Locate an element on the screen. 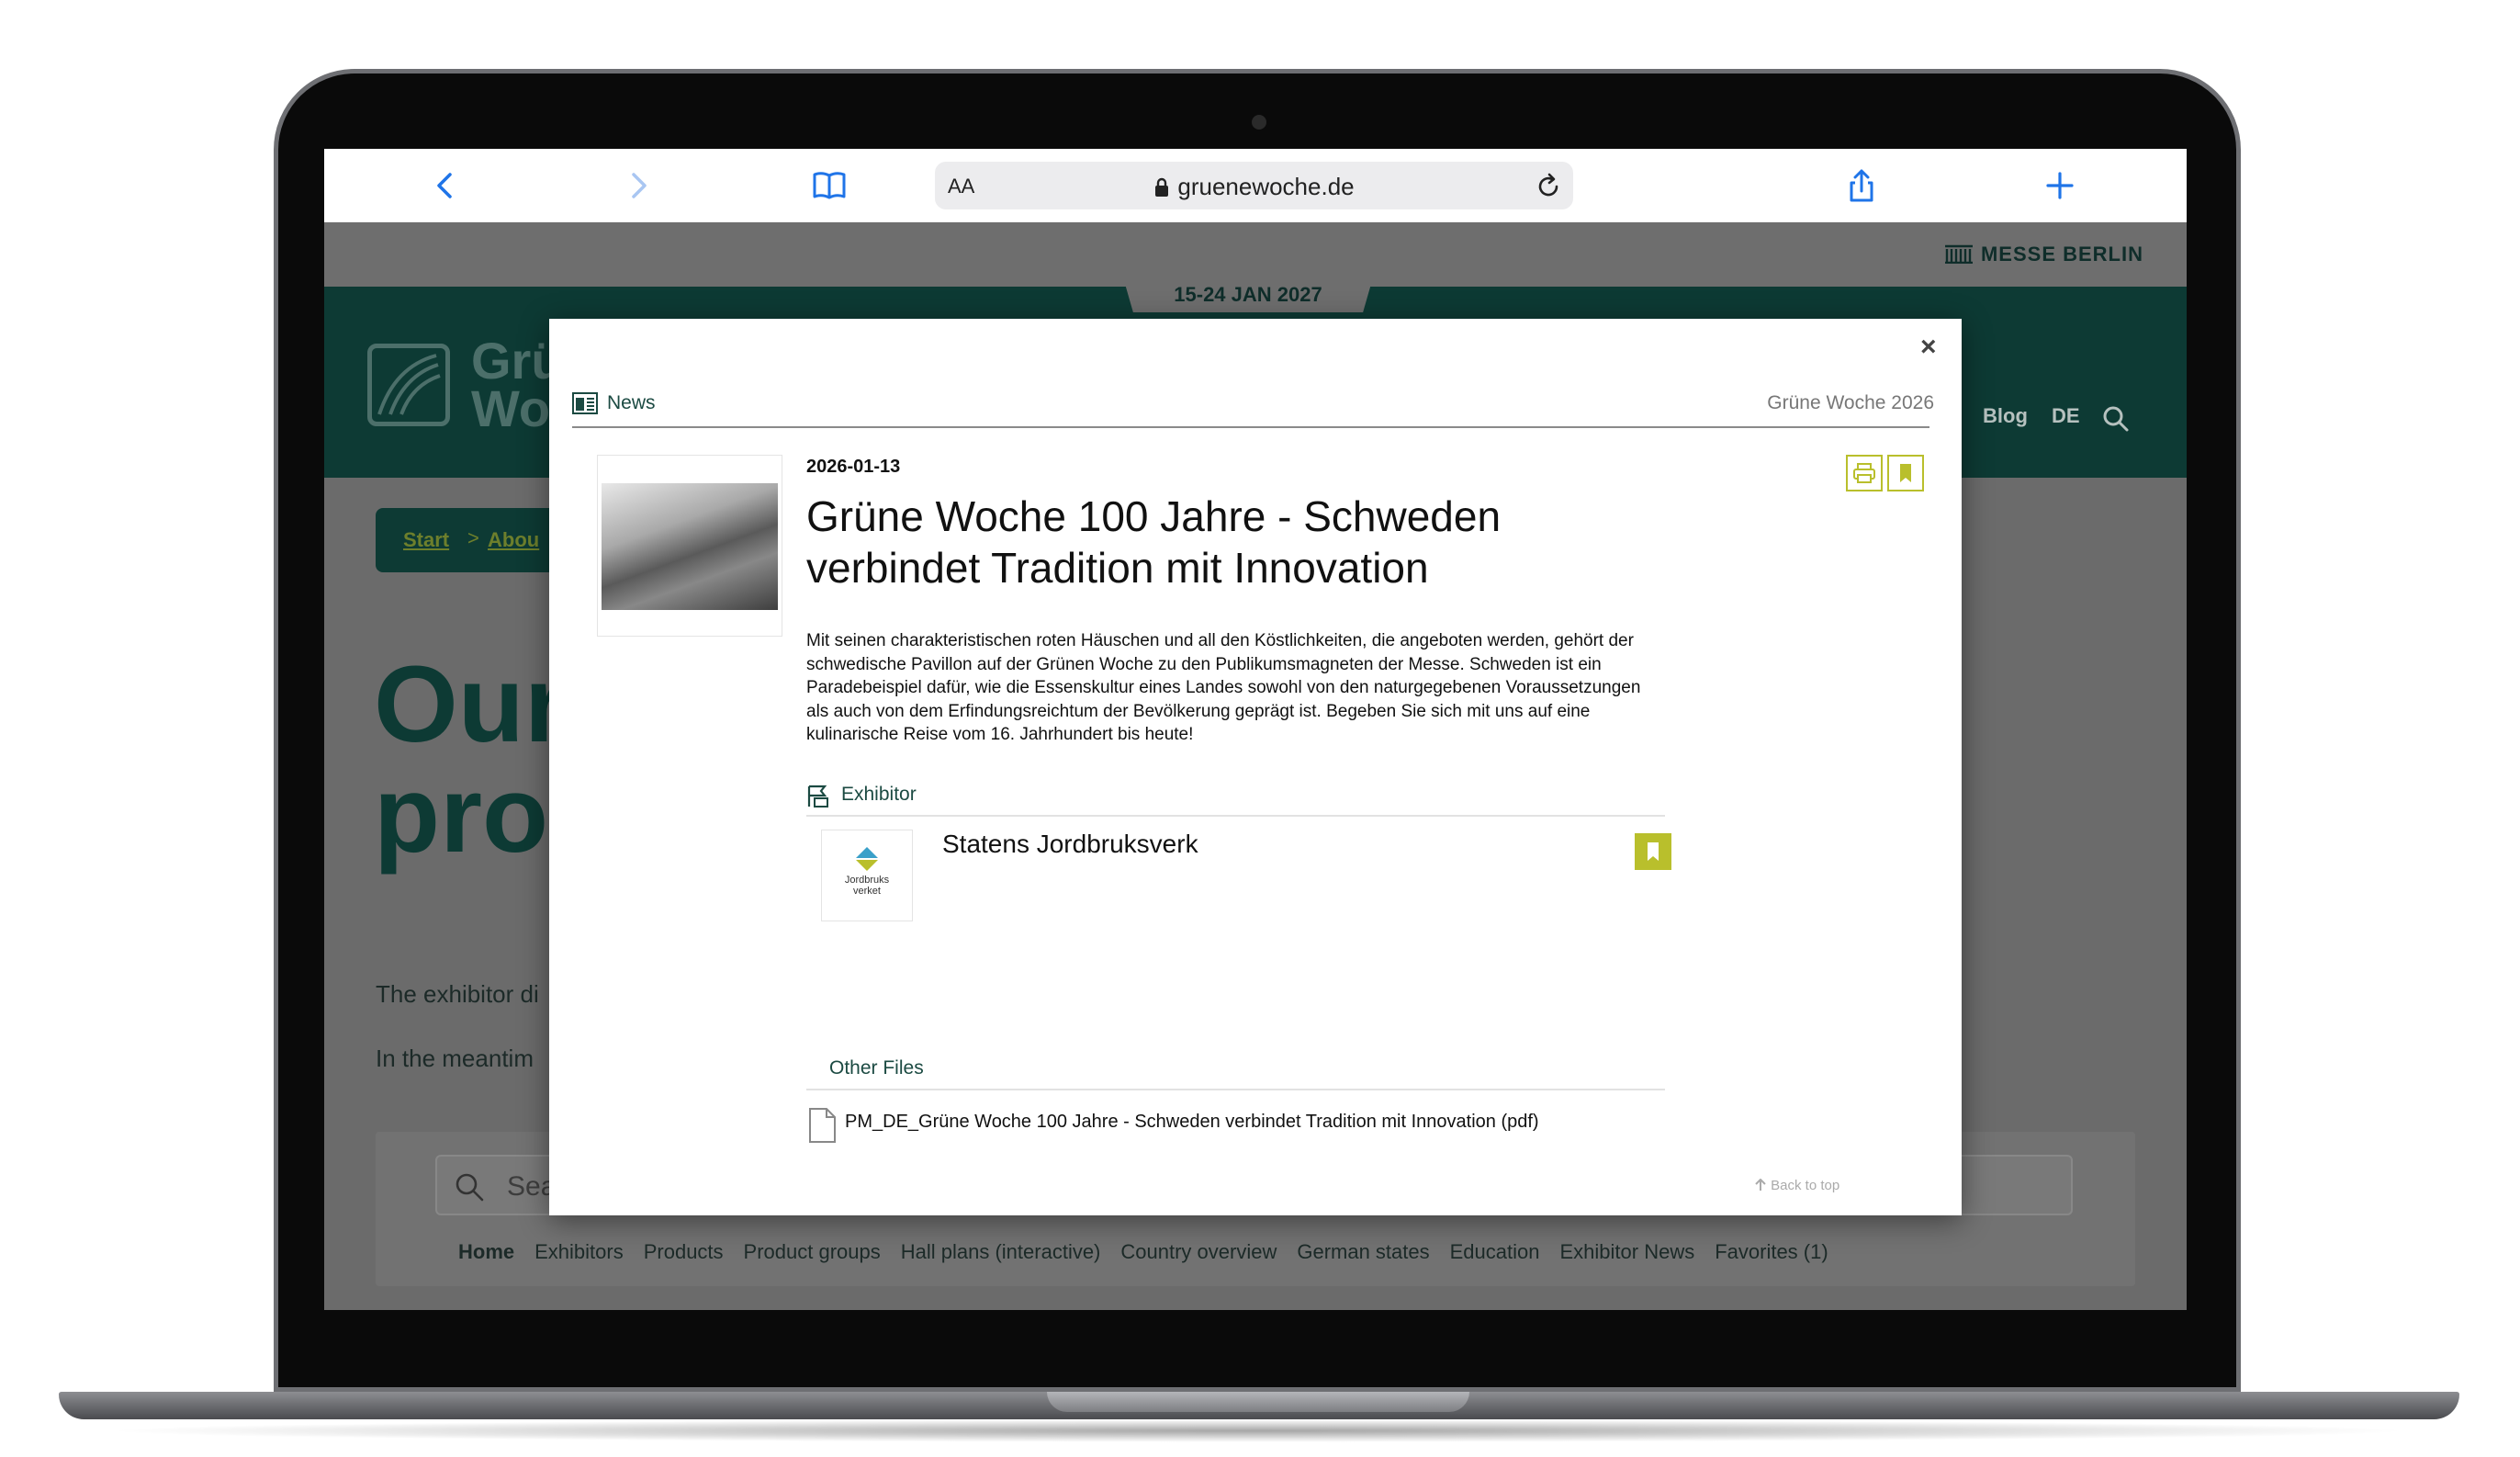  share-icon is located at coordinates (1861, 185).